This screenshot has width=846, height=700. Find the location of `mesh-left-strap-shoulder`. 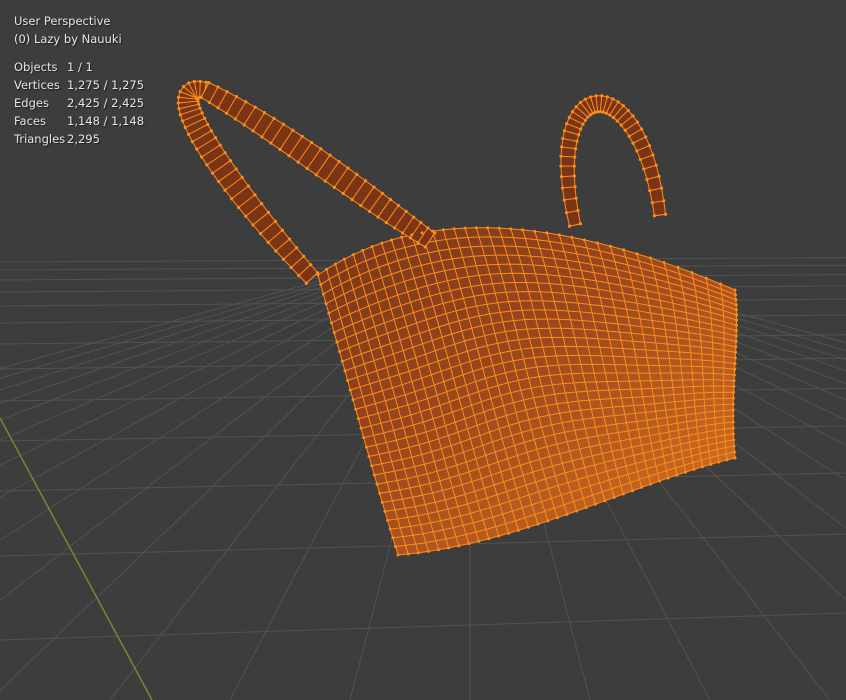

mesh-left-strap-shoulder is located at coordinates (318, 164).